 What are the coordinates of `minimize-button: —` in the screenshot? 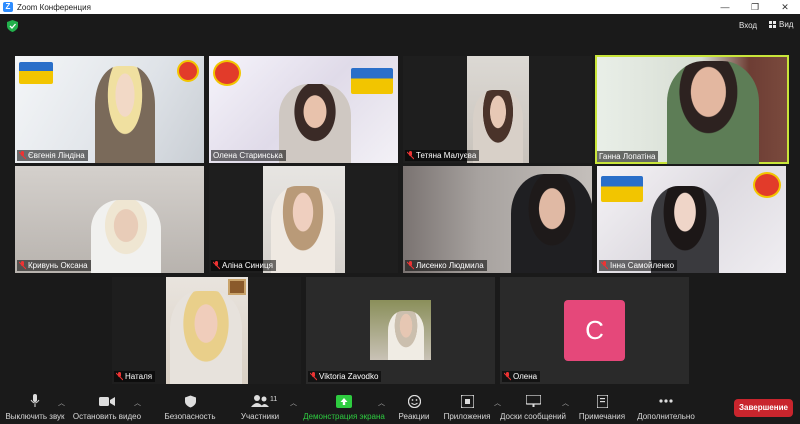 It's located at (725, 7).